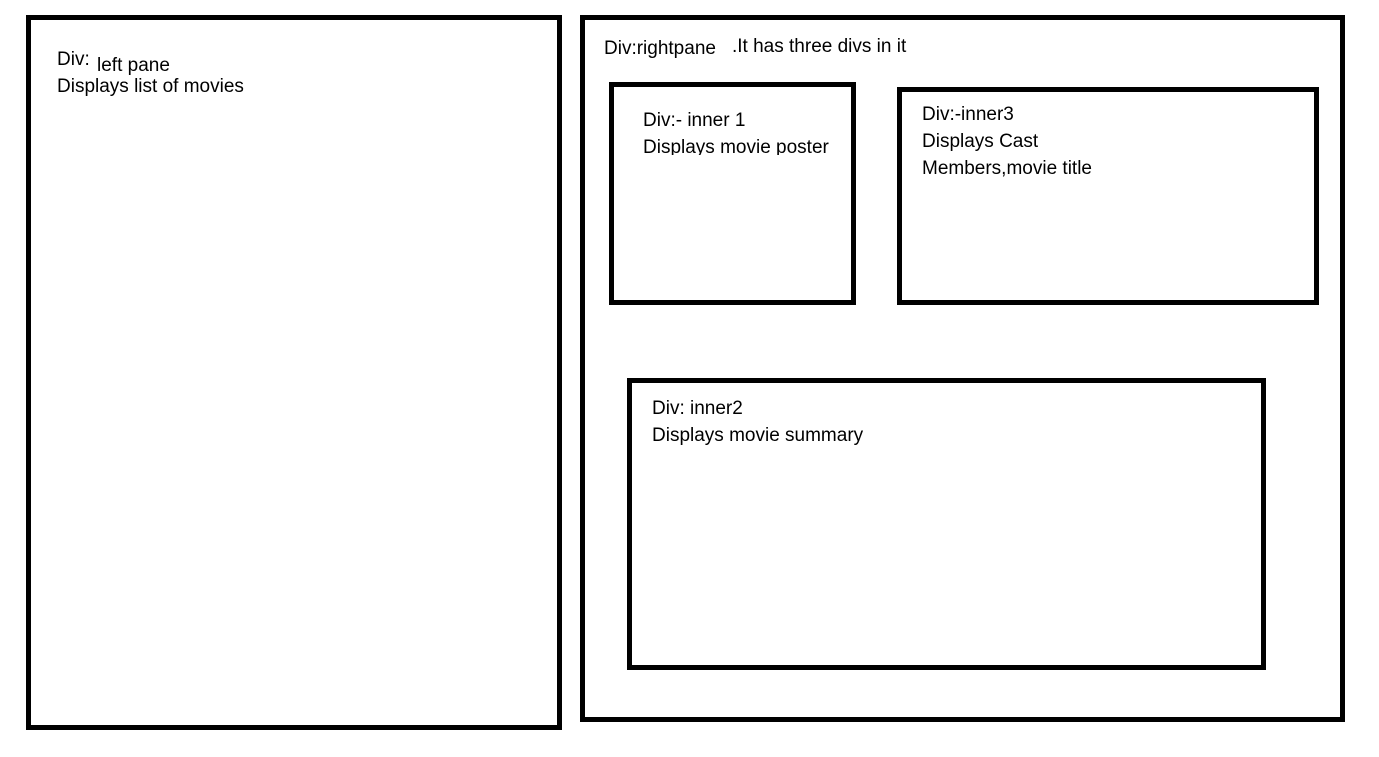 This screenshot has width=1379, height=757. I want to click on inner1-description: Displays movie poster, so click(736, 146).